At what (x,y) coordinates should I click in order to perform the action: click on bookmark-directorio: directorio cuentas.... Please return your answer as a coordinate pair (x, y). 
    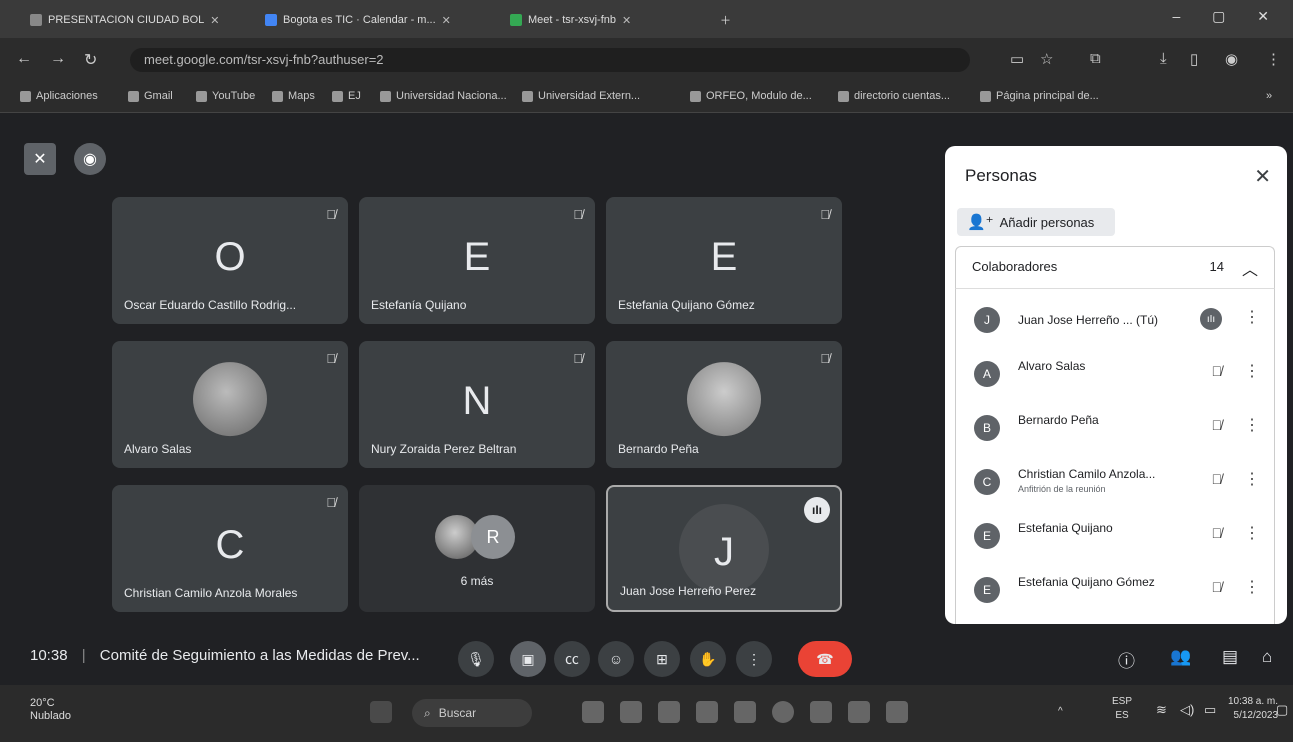
    Looking at the image, I should click on (894, 96).